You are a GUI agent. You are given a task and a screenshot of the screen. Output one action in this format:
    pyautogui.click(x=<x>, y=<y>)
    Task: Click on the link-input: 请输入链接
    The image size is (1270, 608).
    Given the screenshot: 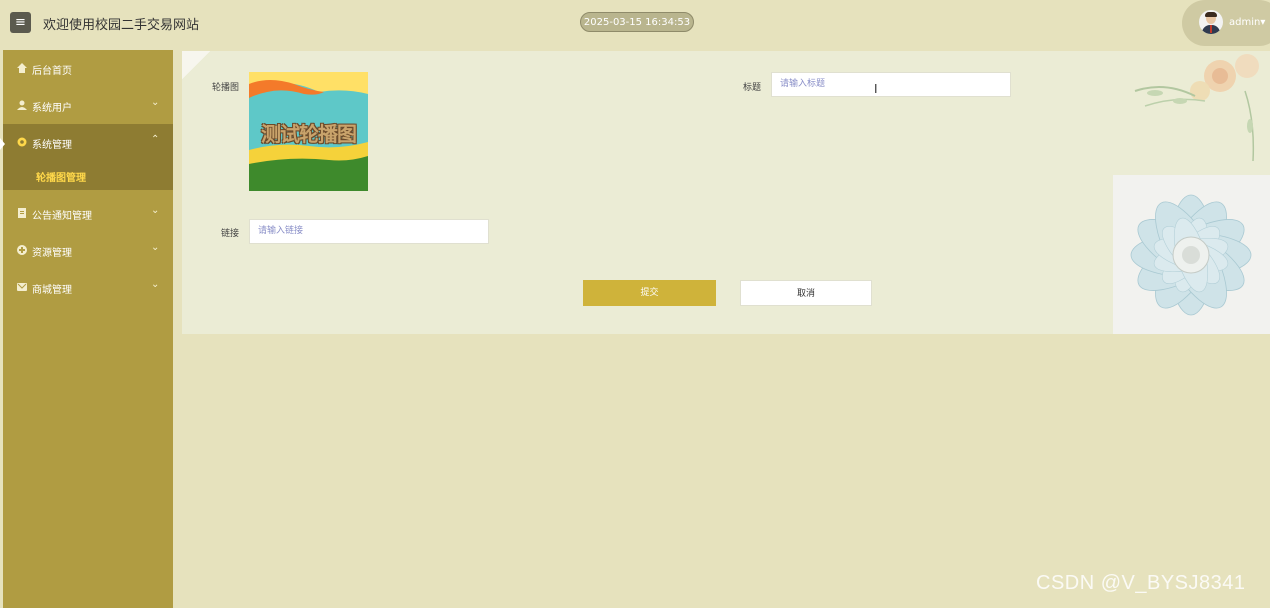 What is the action you would take?
    pyautogui.click(x=369, y=231)
    